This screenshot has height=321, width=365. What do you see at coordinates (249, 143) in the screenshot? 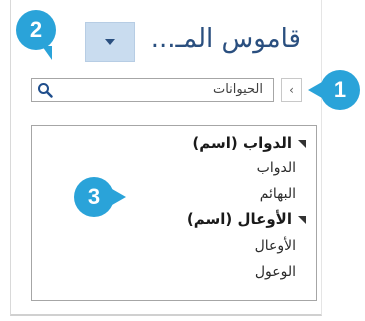
I see `result-group-heading: الدواب (اسم)` at bounding box center [249, 143].